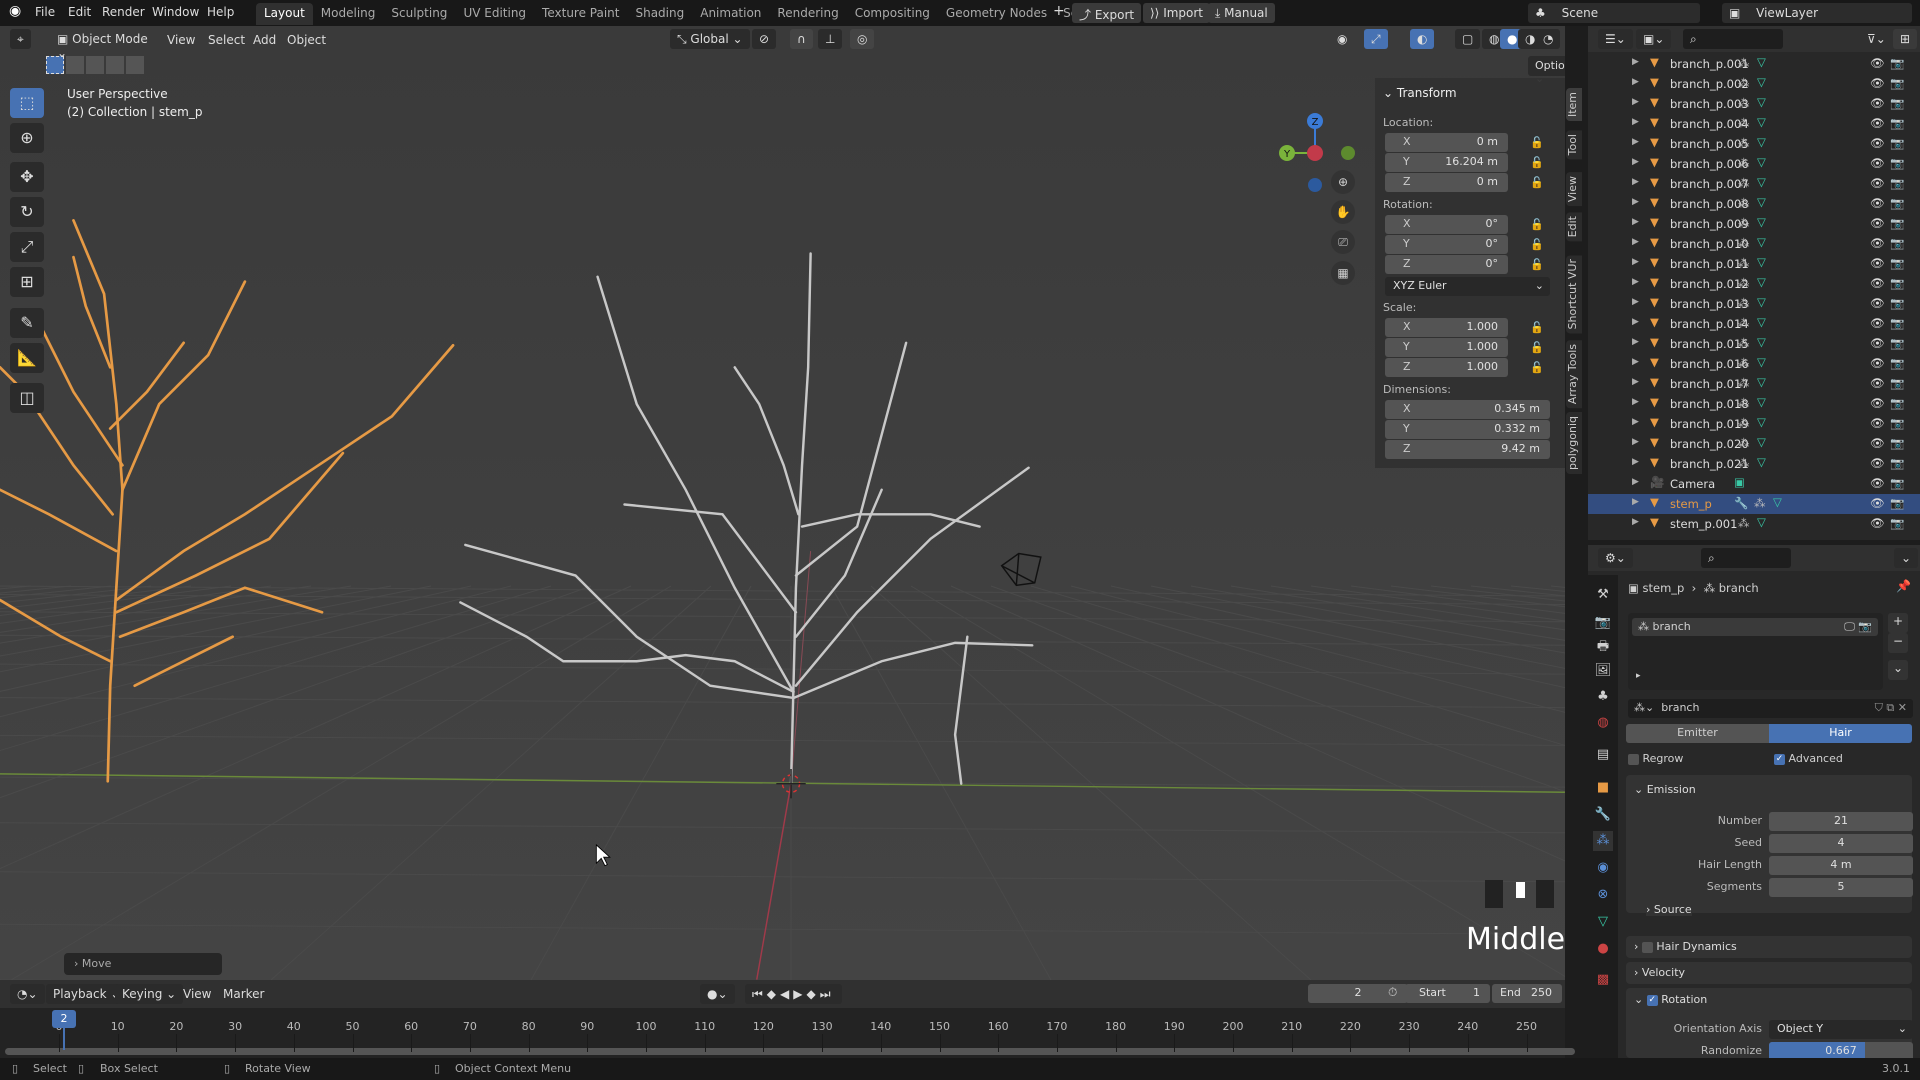 The width and height of the screenshot is (1920, 1080). I want to click on outliner-row: ▶ ▼ stem_p ⁂ ▽ 🔧 👁 📷, so click(1754, 504).